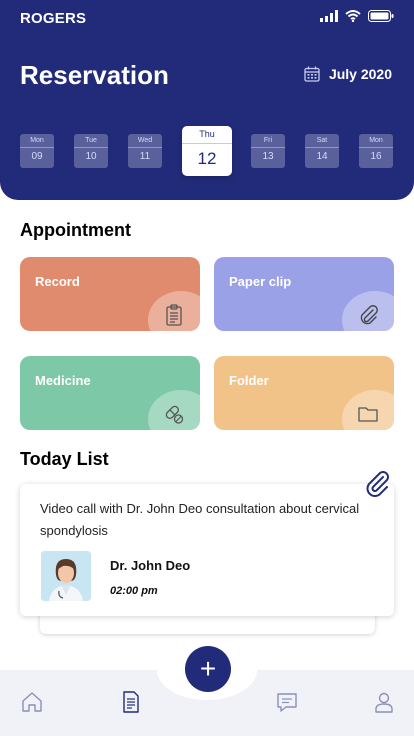 This screenshot has width=414, height=736. Describe the element at coordinates (322, 141) in the screenshot. I see `day-name: Sat` at that location.